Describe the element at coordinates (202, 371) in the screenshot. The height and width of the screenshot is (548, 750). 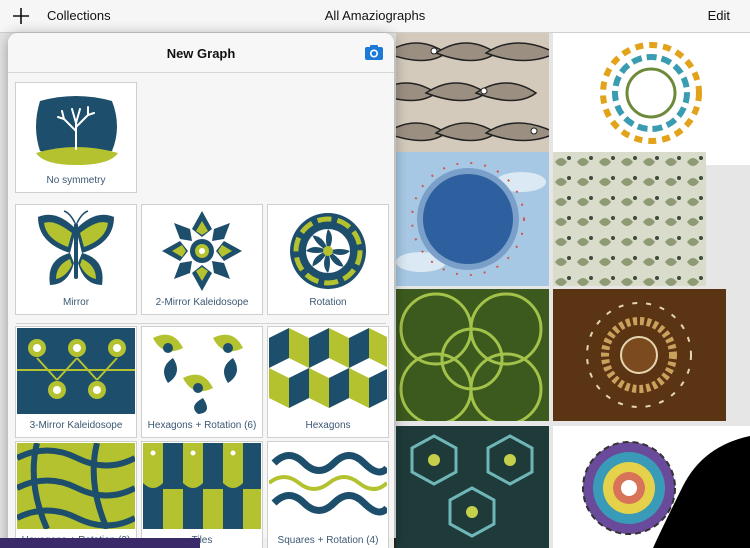
I see `pinwheel-pattern-icon` at that location.